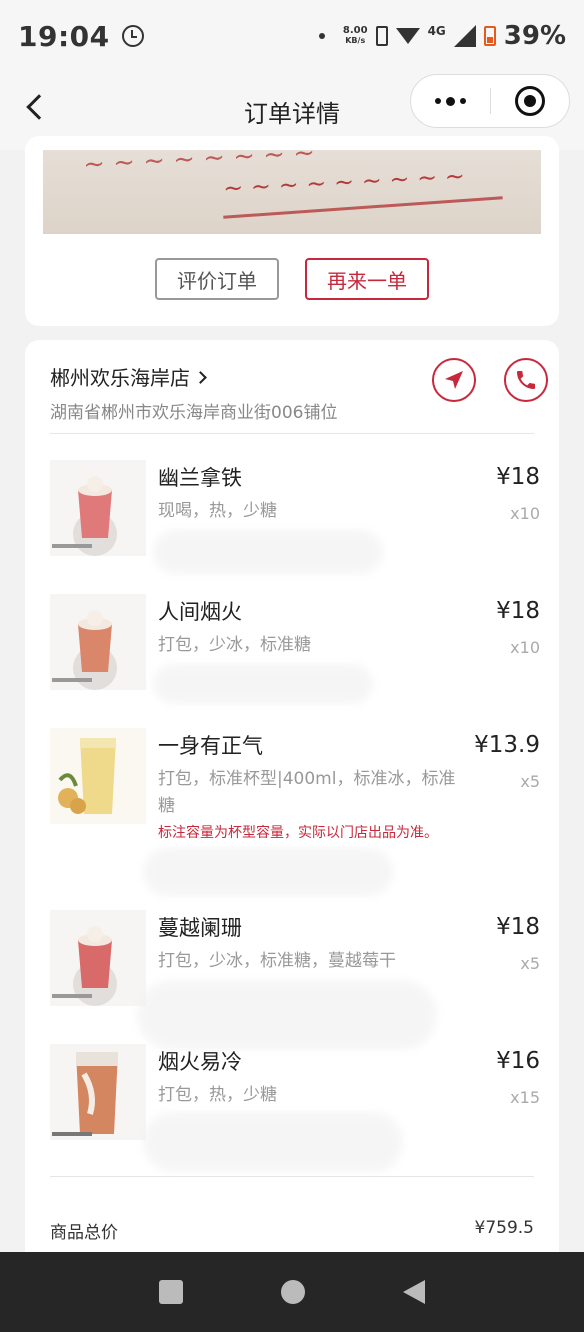 The image size is (584, 1332). What do you see at coordinates (355, 30) in the screenshot?
I see `net-speed-value: 8.00` at bounding box center [355, 30].